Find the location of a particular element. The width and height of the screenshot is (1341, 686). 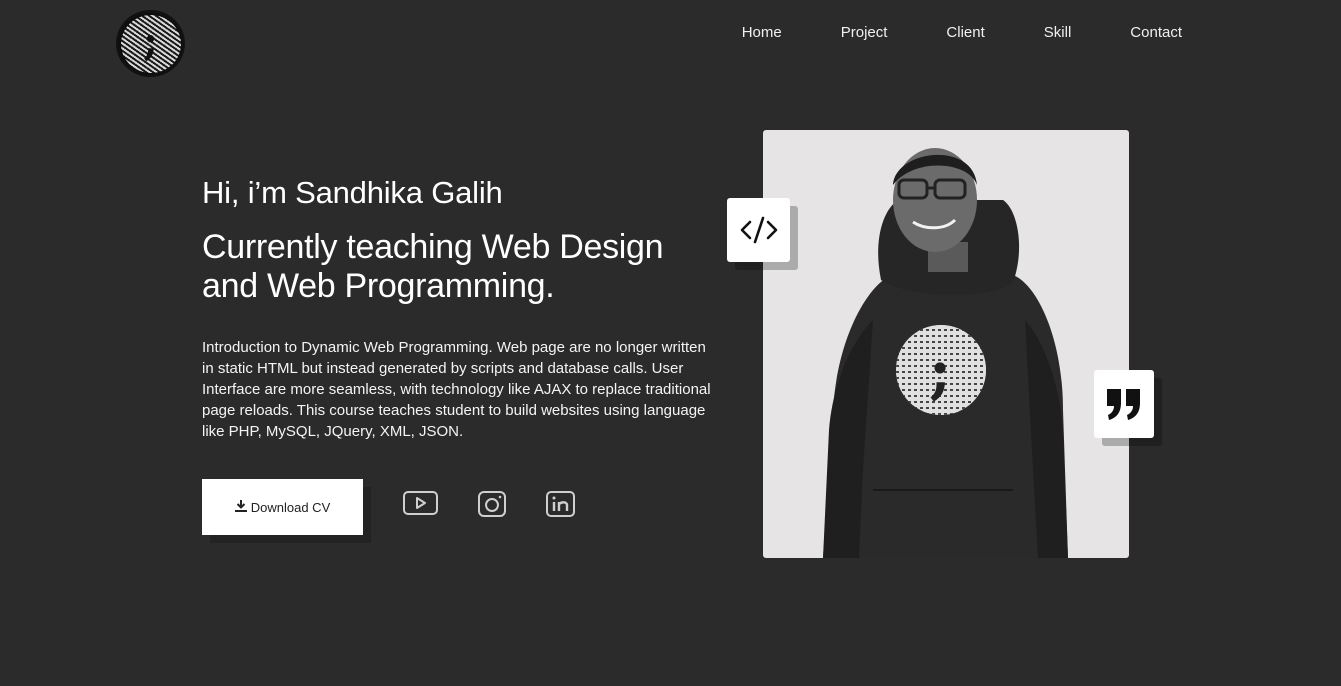

nav-item-contact: Contact is located at coordinates (1156, 32).